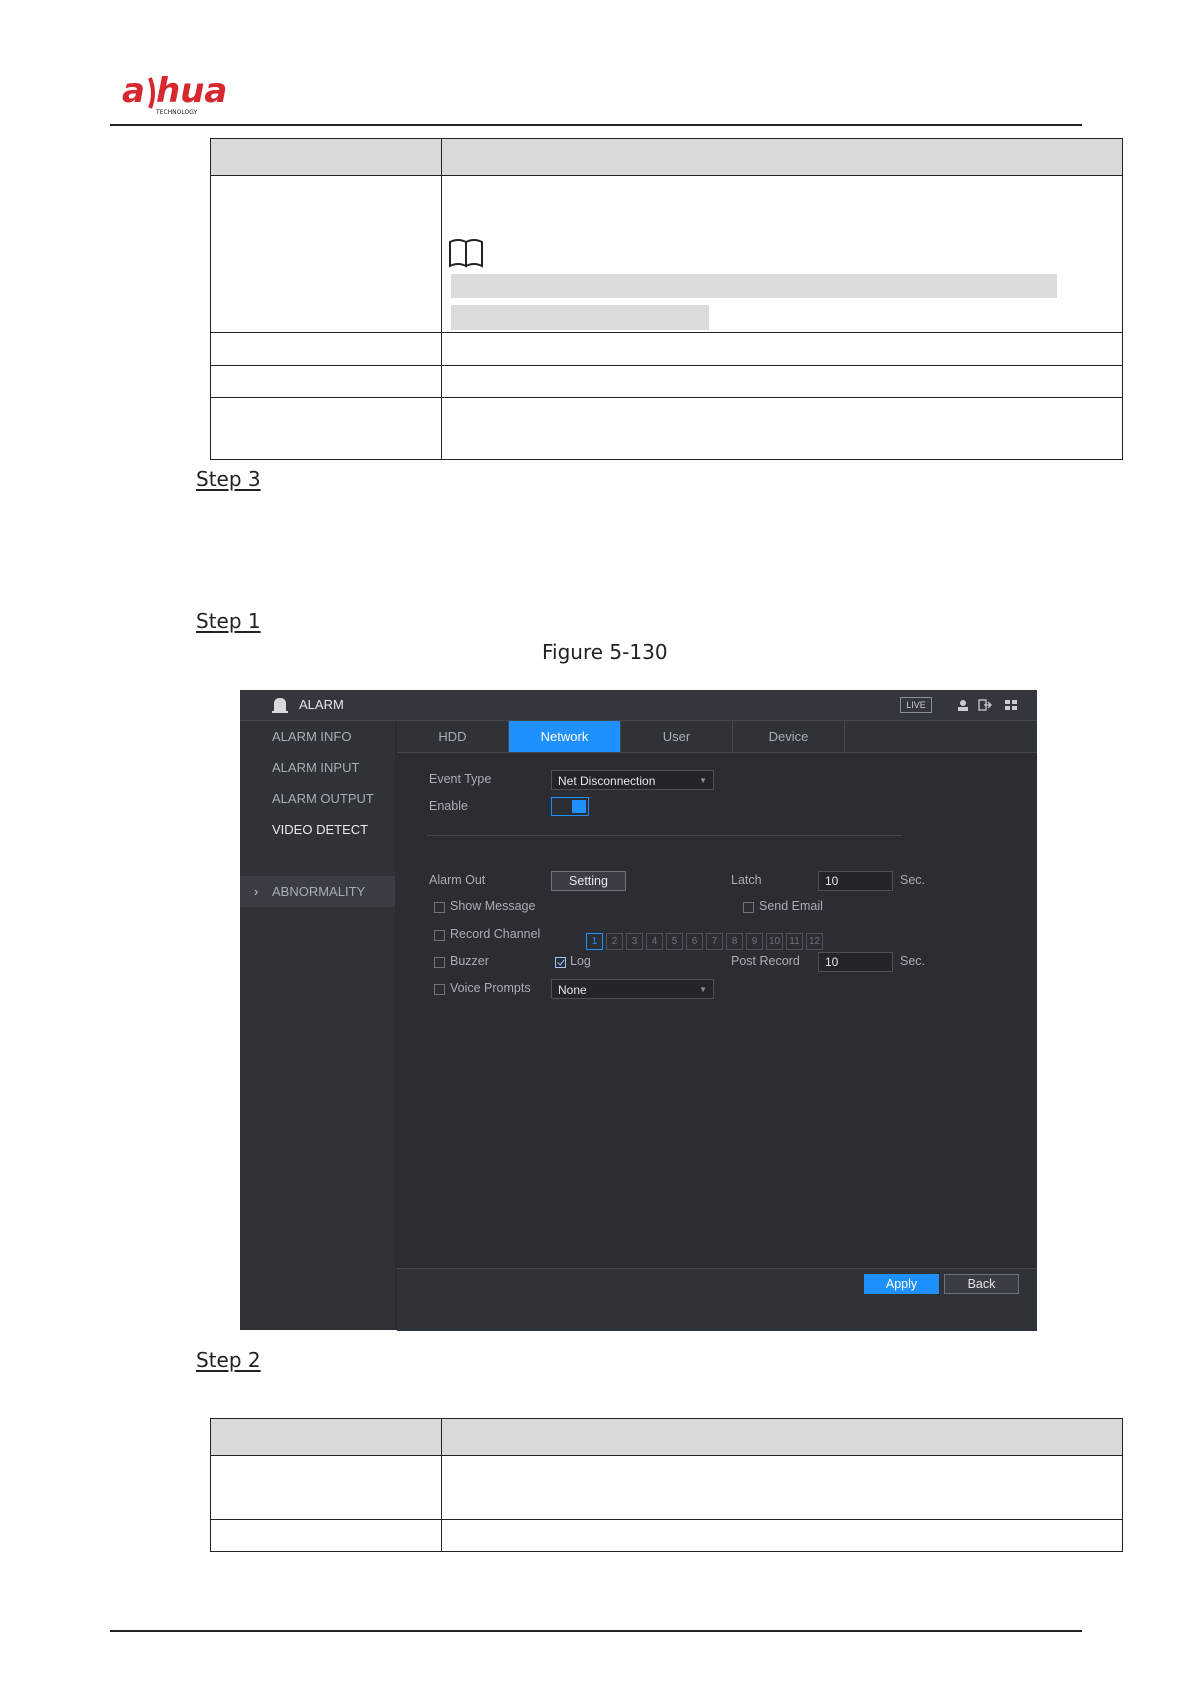  Describe the element at coordinates (794, 941) in the screenshot. I see `channel-button: 11` at that location.